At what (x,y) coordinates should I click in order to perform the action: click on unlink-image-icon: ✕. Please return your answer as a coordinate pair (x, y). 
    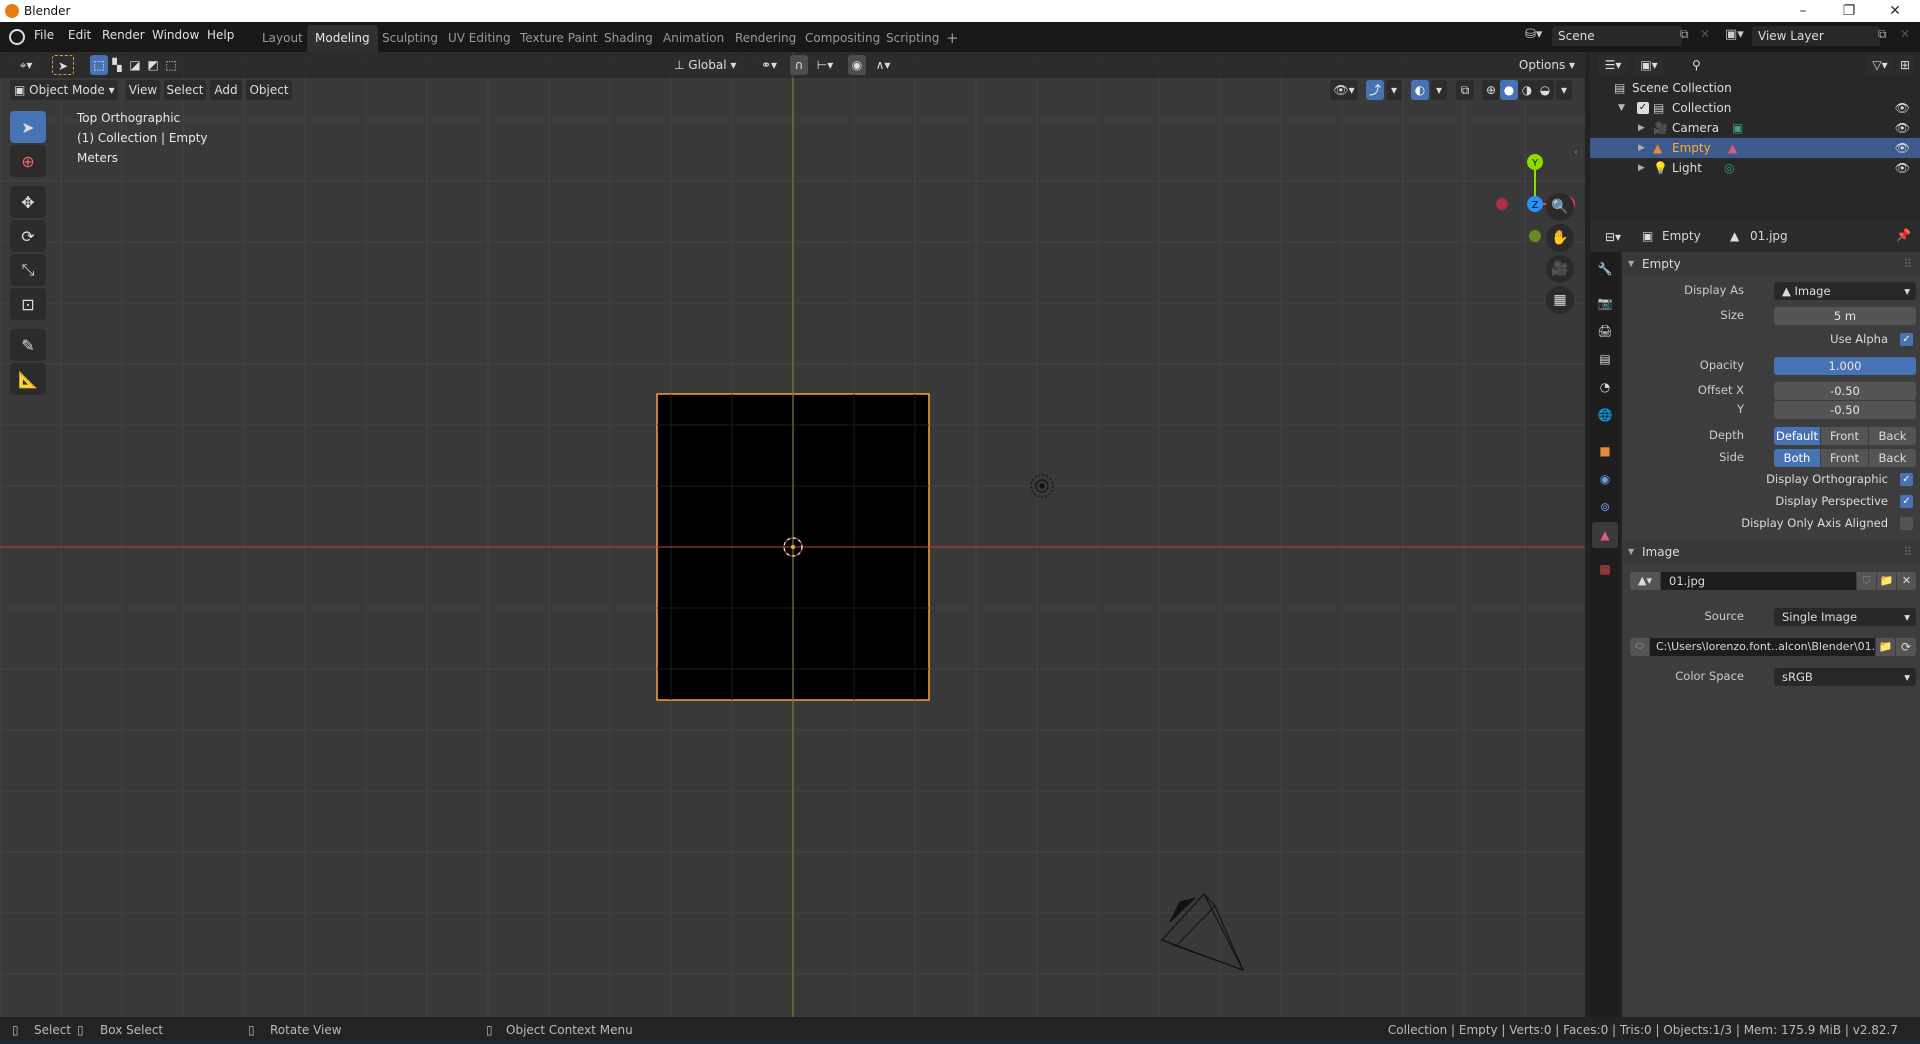
    Looking at the image, I should click on (1906, 581).